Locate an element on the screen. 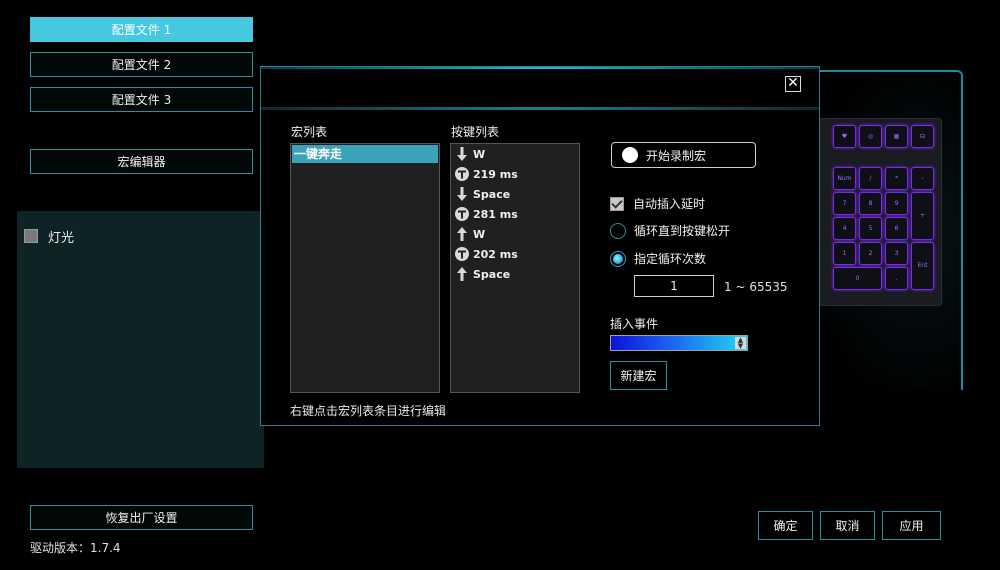 Image resolution: width=1000 pixels, height=570 pixels. keyboard-key: . is located at coordinates (896, 278).